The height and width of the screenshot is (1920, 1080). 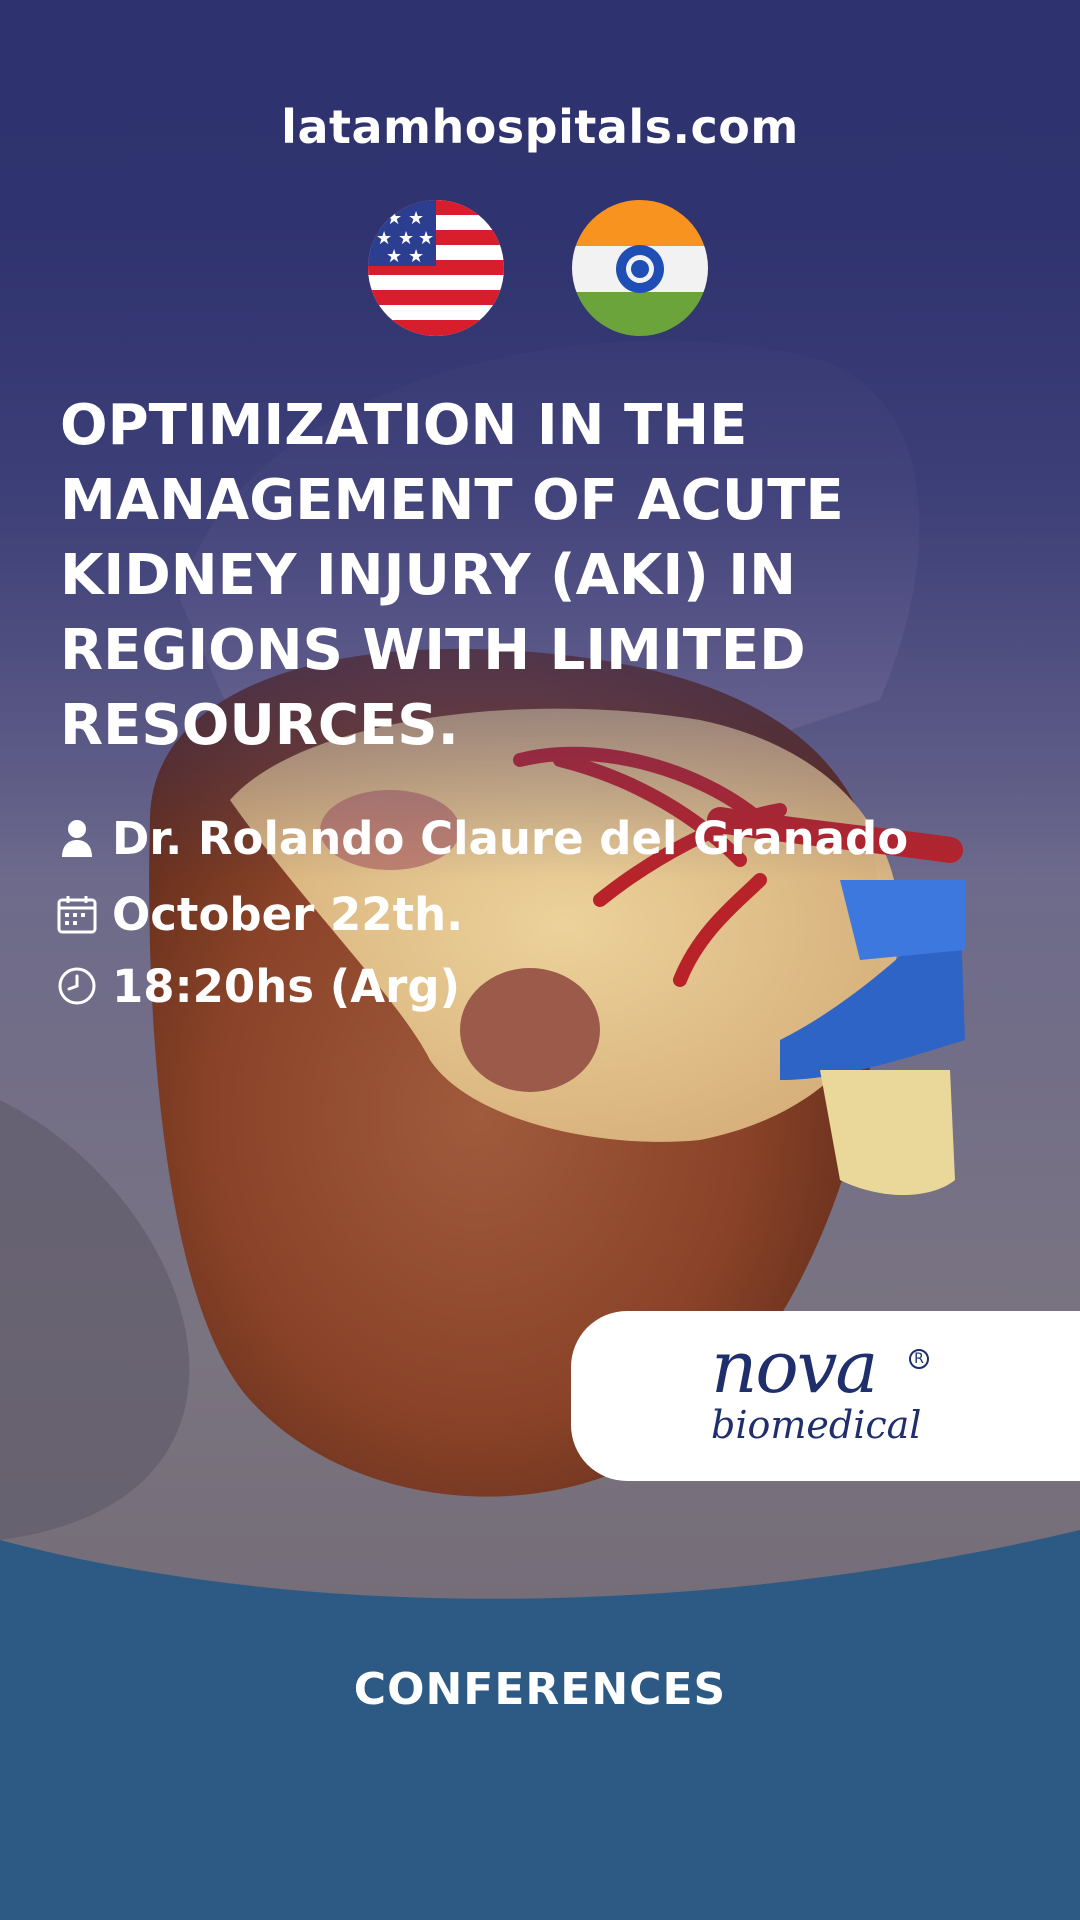 I want to click on calendar-icon, so click(x=77, y=914).